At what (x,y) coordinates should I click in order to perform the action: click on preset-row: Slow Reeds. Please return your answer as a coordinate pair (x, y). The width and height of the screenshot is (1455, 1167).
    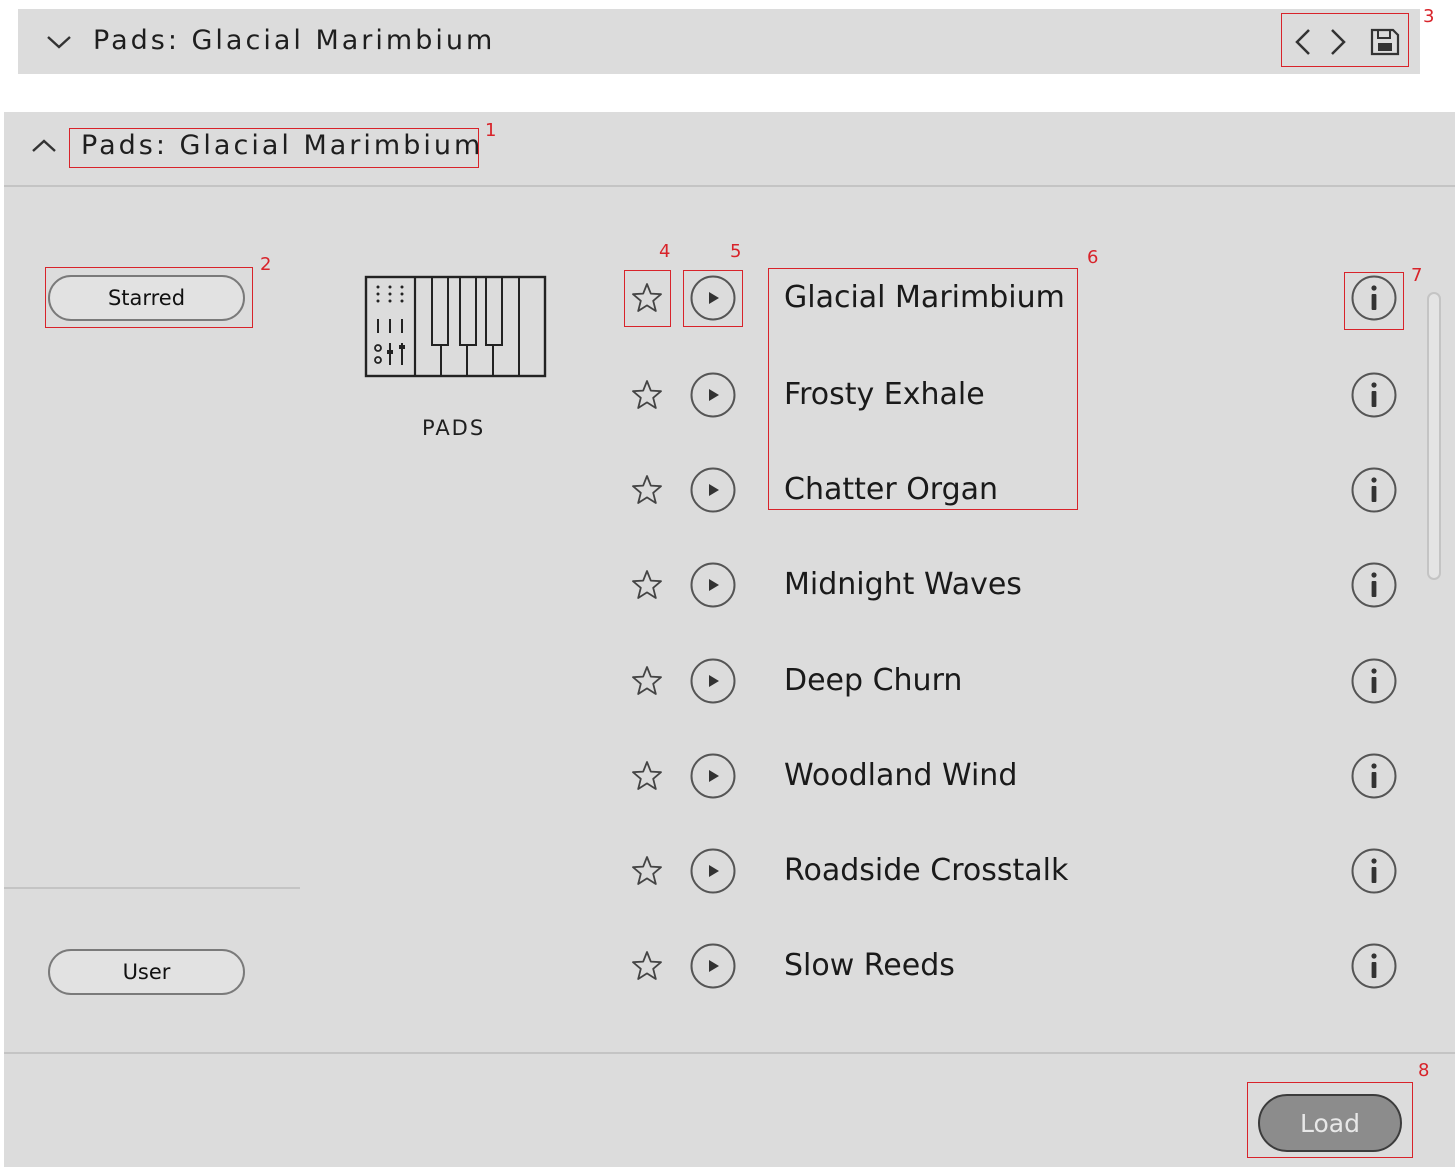
    Looking at the image, I should click on (727, 966).